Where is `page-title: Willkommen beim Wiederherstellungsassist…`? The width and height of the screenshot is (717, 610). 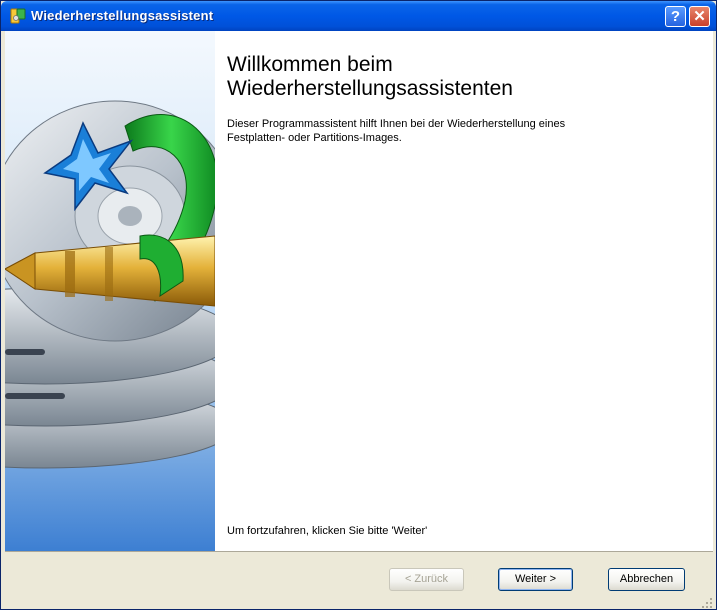
page-title: Willkommen beim Wiederherstellungsassist… is located at coordinates (466, 77).